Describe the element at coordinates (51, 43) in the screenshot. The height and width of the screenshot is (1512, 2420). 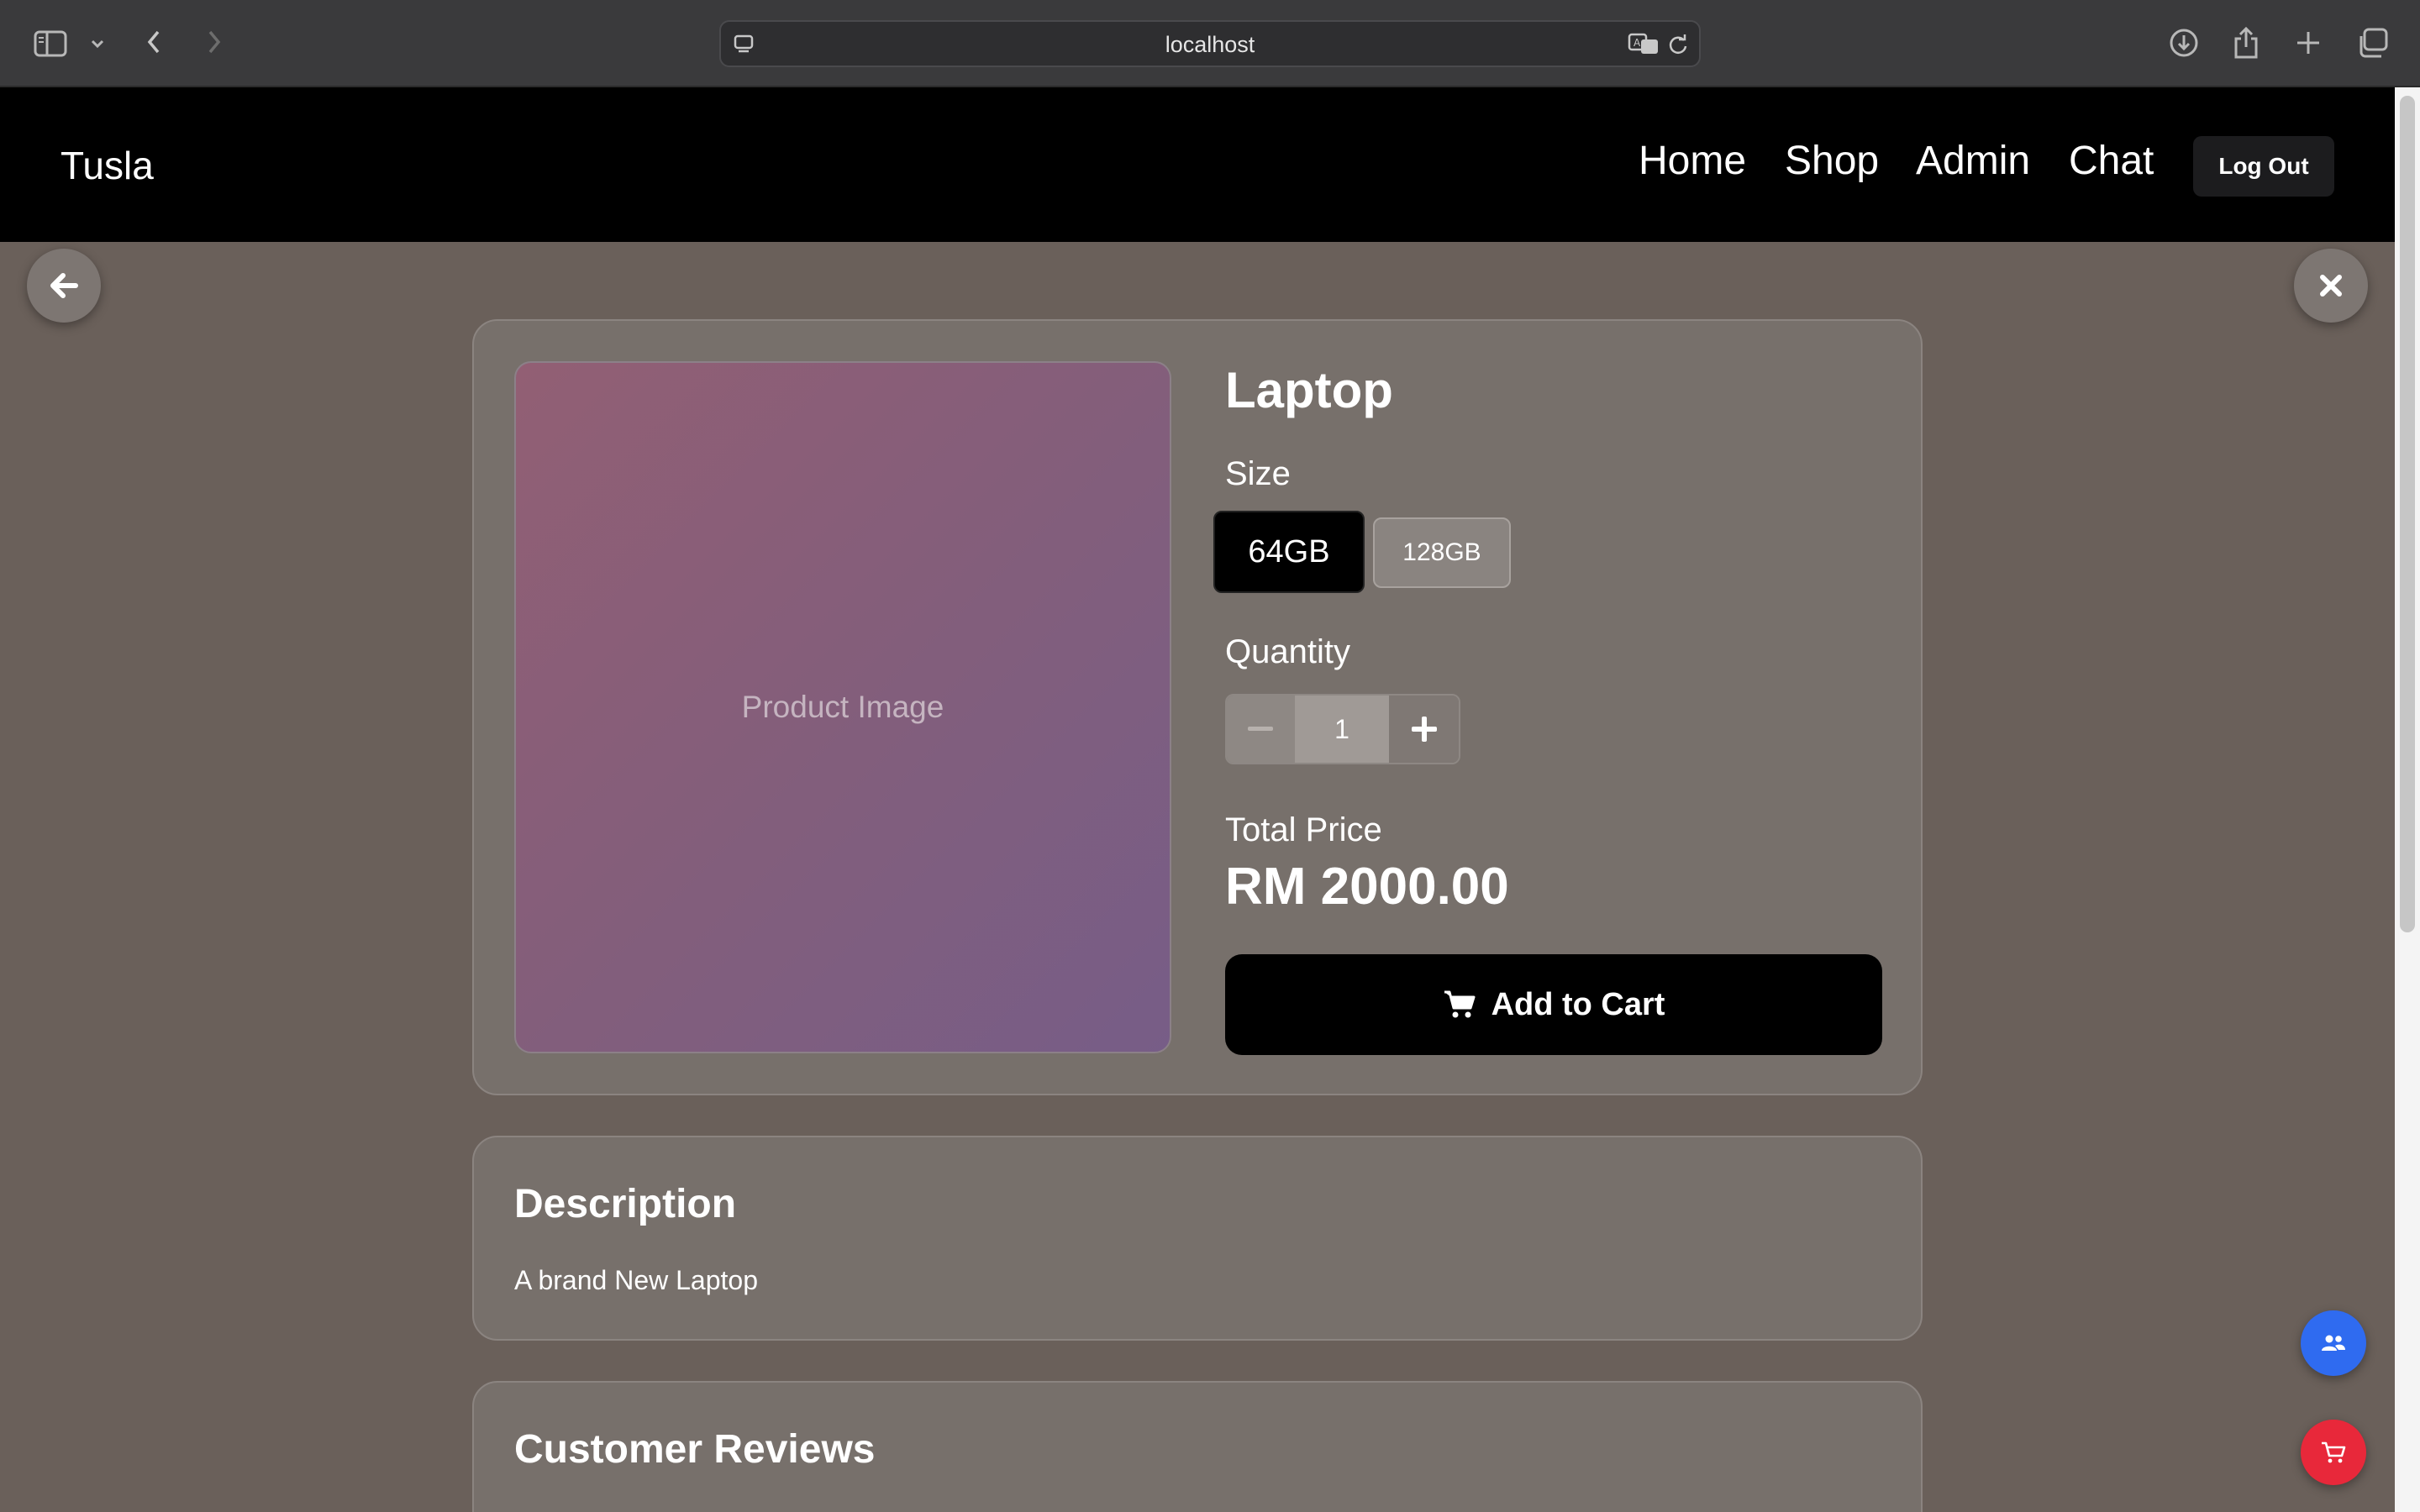
I see `sidebar-toggle-icon` at that location.